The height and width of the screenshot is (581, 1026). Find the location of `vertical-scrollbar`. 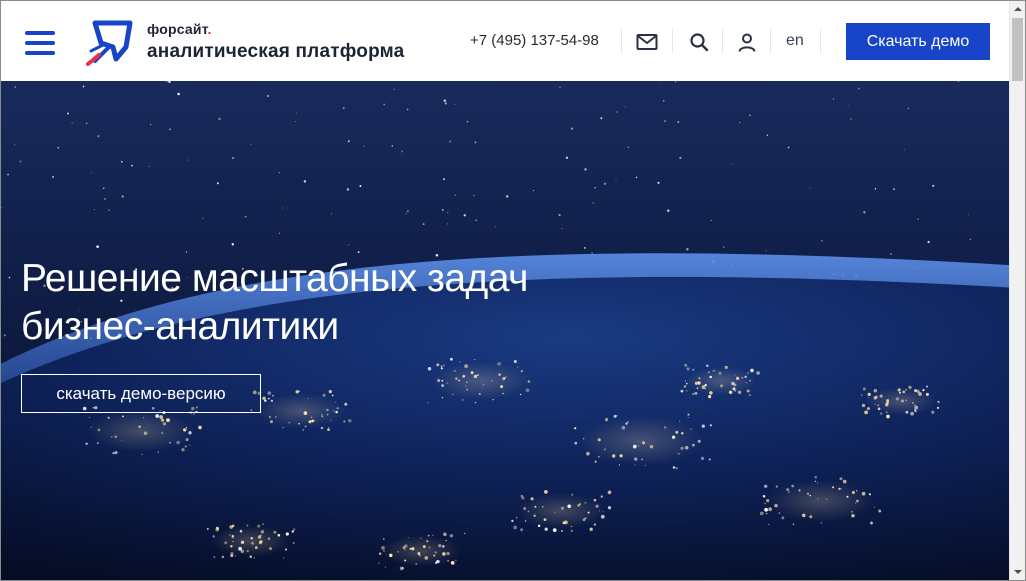

vertical-scrollbar is located at coordinates (1017, 290).